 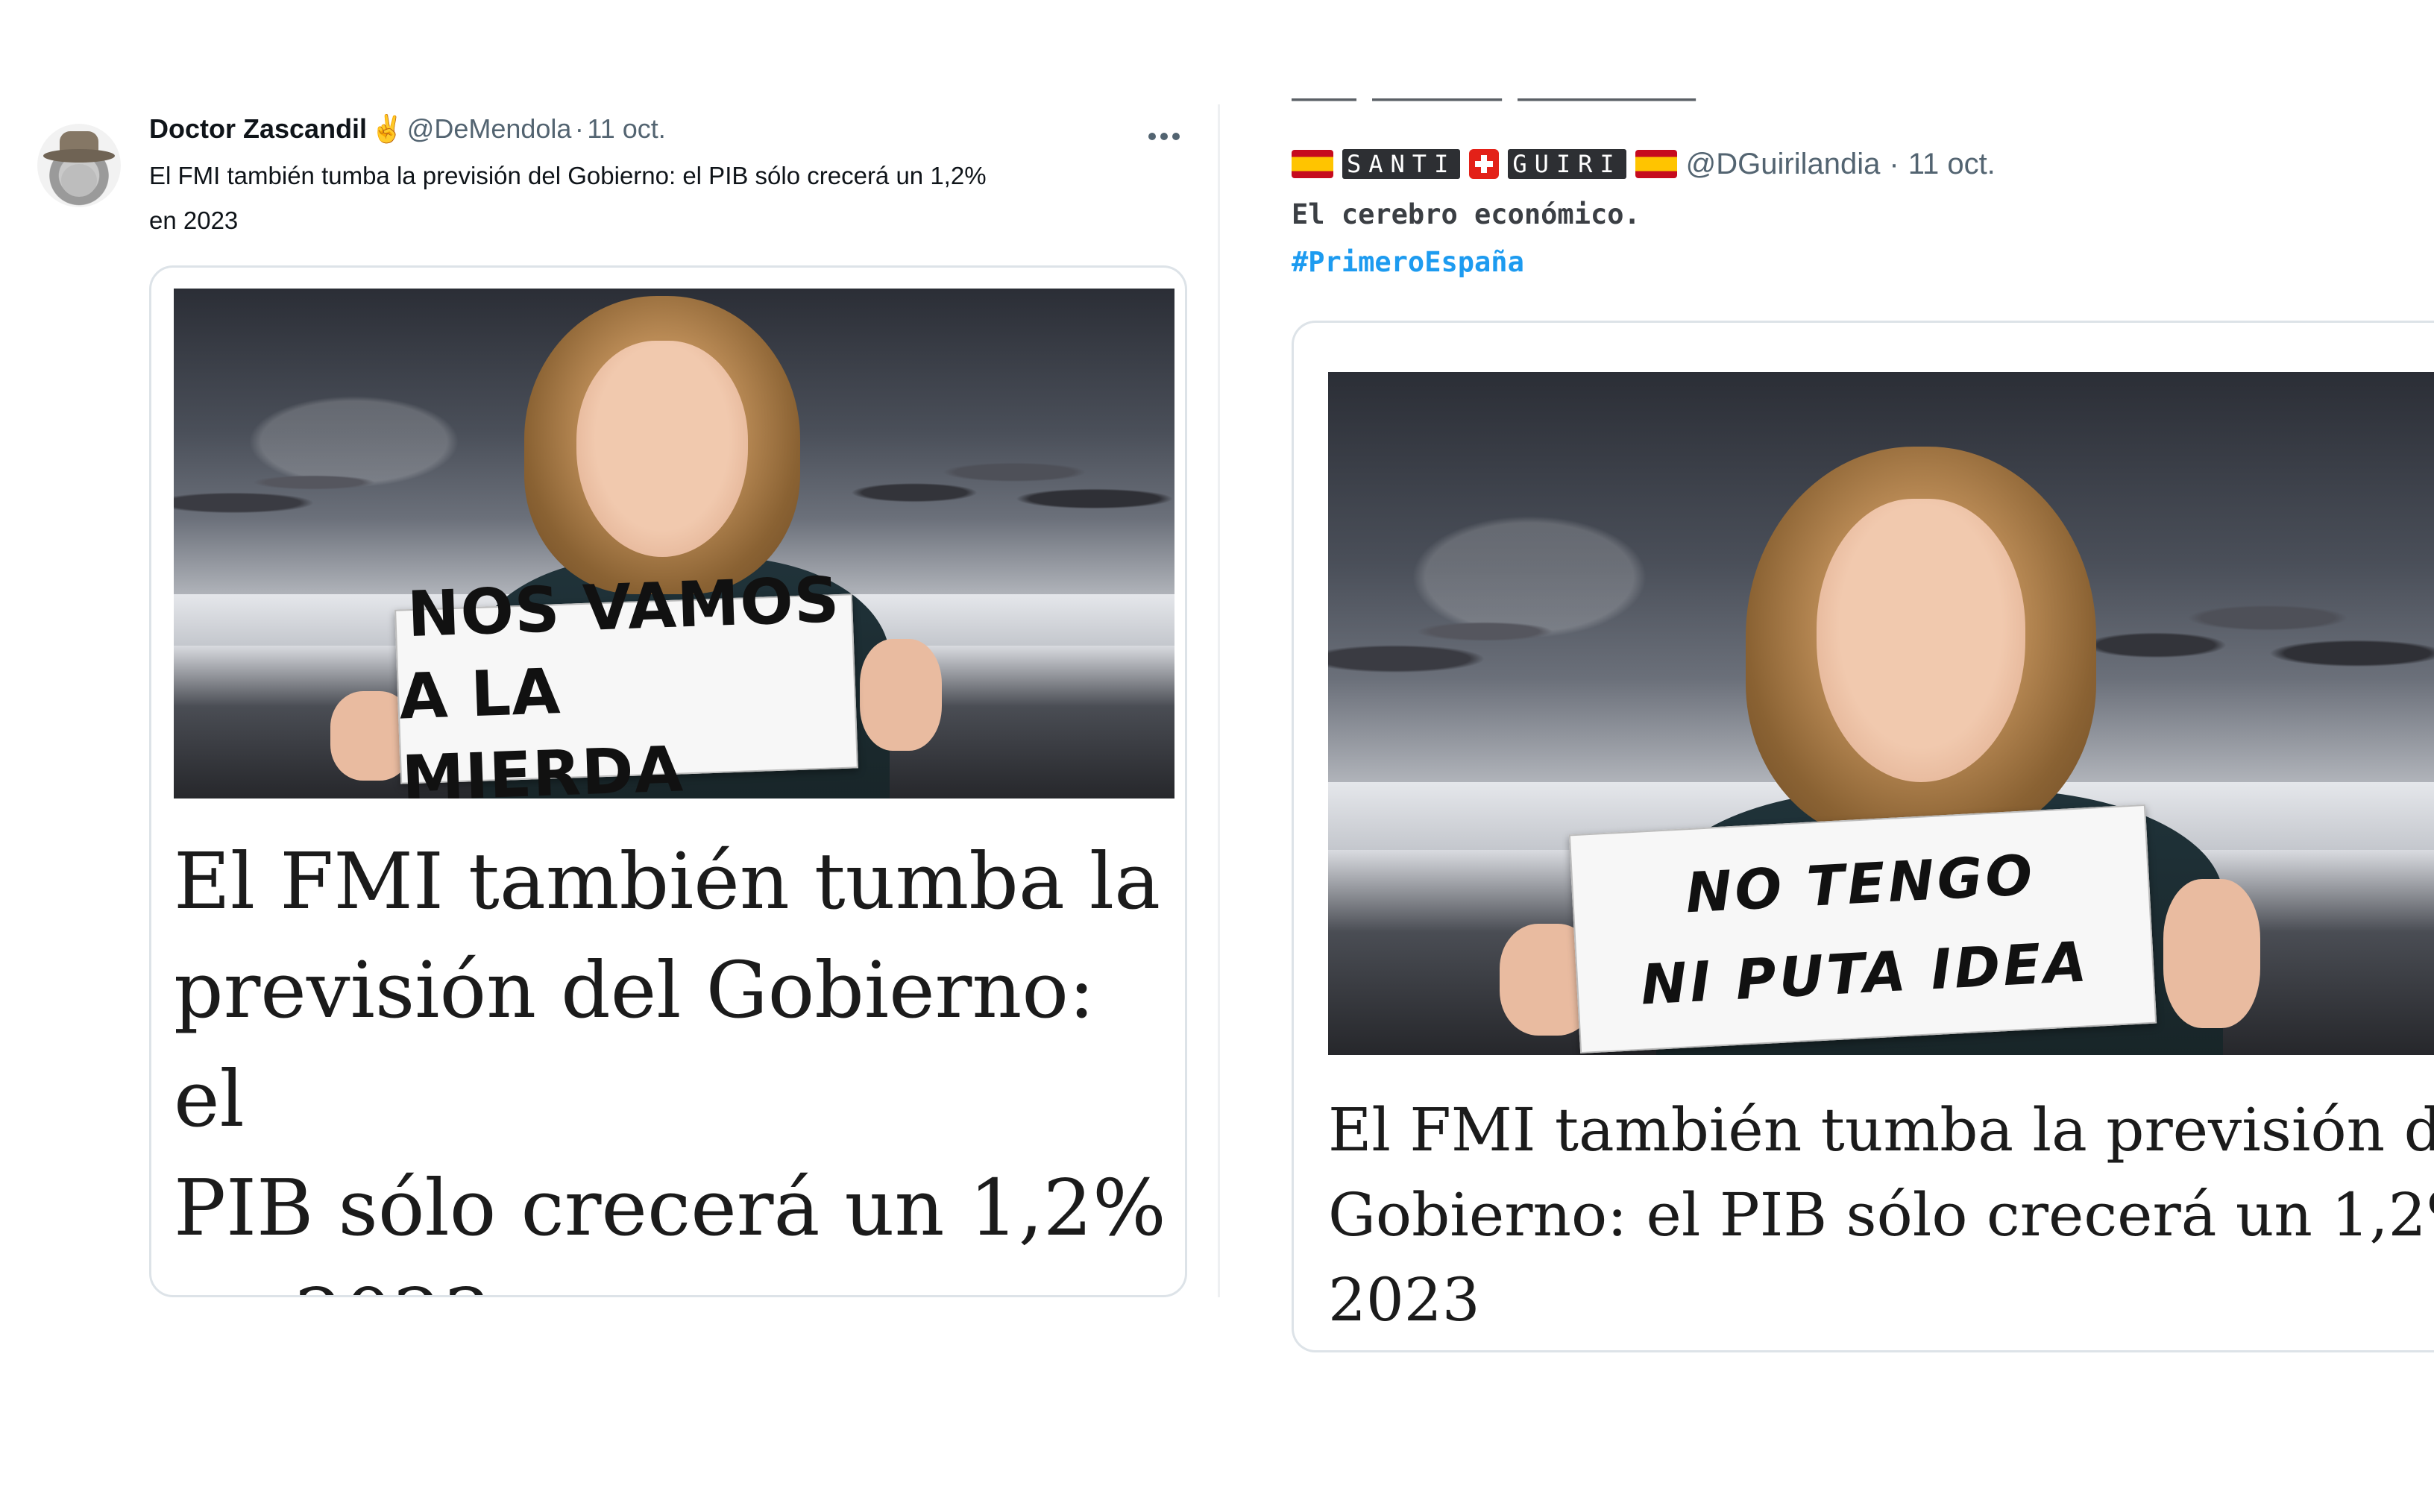 I want to click on author-handle: @DGuirilandia, so click(x=1783, y=164).